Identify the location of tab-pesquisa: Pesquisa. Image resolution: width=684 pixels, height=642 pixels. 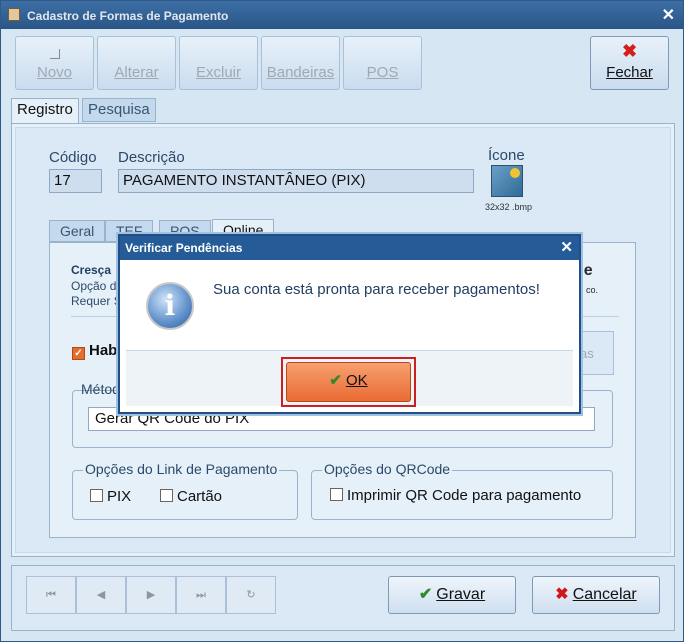
(119, 110).